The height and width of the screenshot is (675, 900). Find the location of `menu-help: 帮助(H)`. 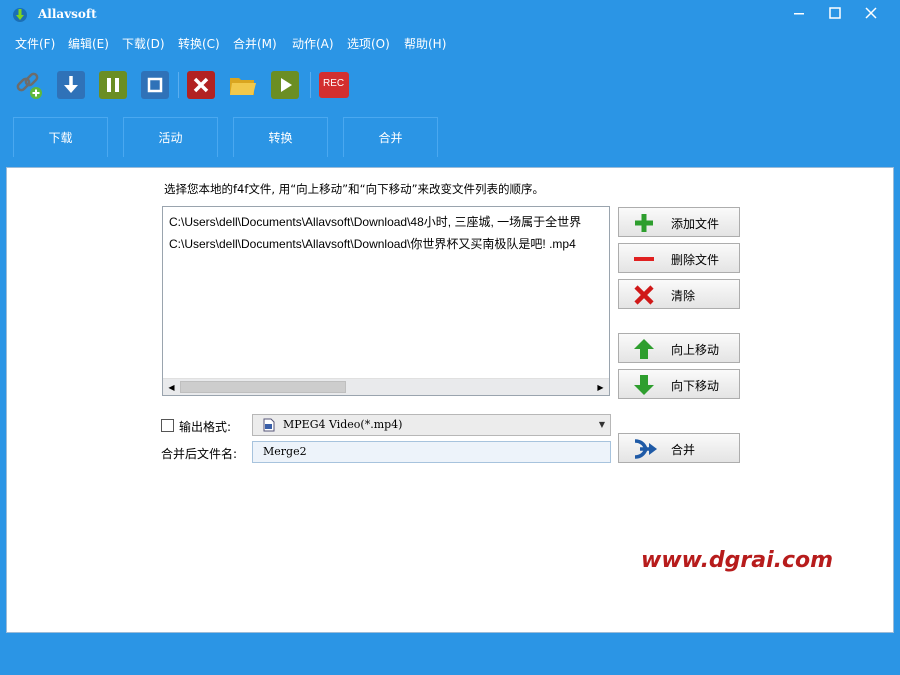

menu-help: 帮助(H) is located at coordinates (425, 43).